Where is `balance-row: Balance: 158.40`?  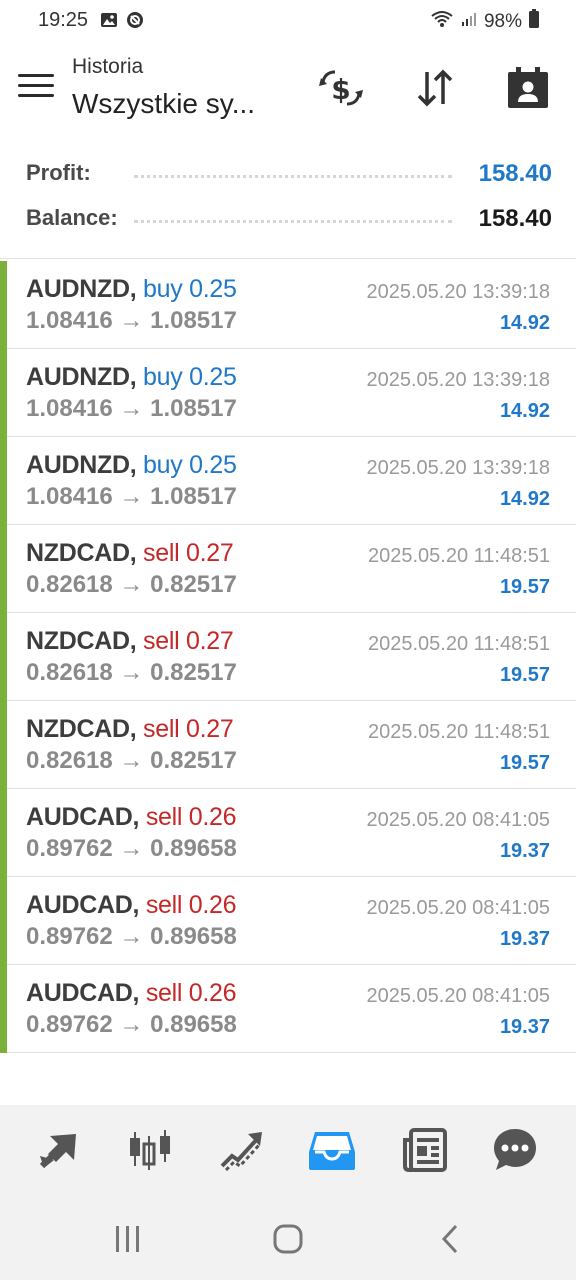 balance-row: Balance: 158.40 is located at coordinates (289, 220).